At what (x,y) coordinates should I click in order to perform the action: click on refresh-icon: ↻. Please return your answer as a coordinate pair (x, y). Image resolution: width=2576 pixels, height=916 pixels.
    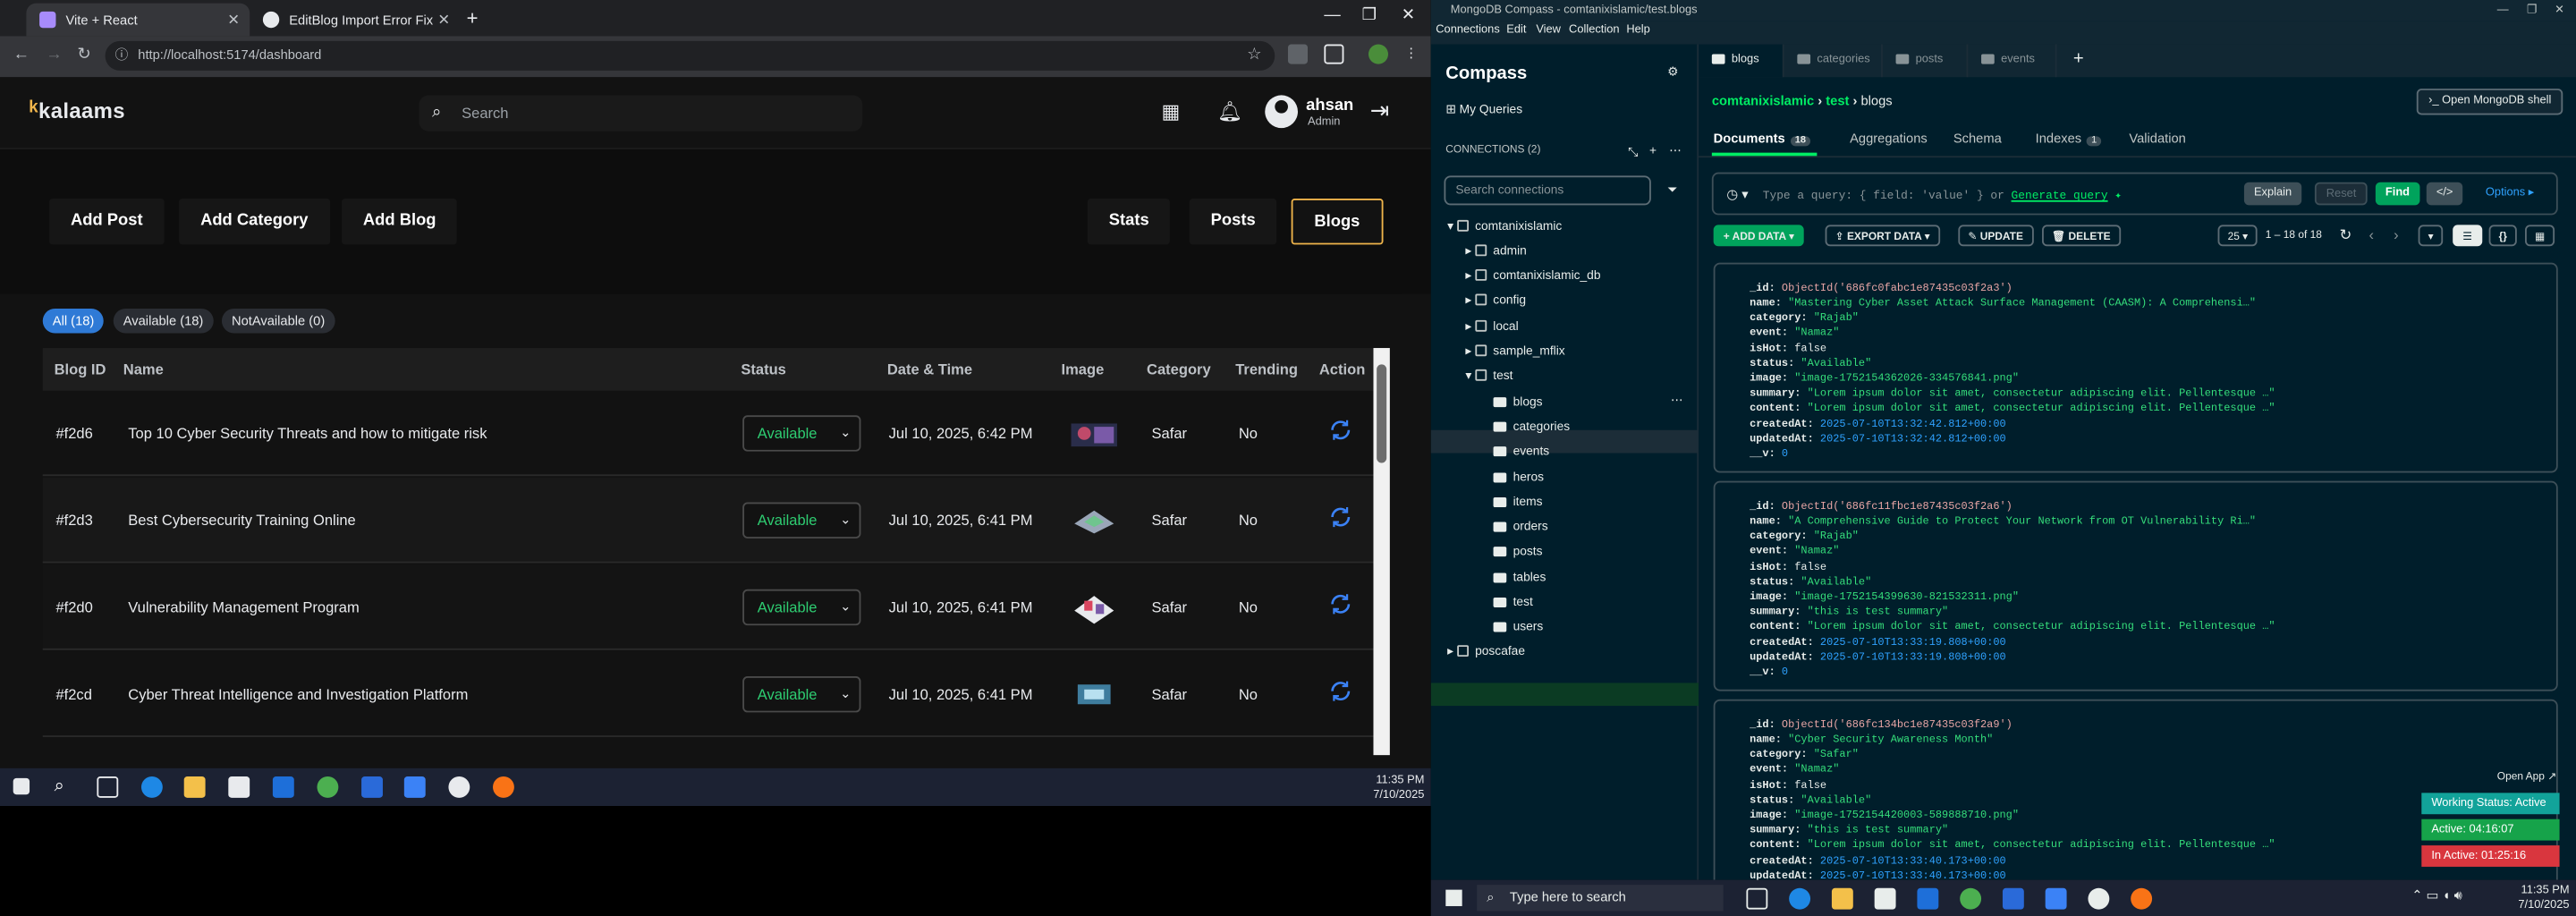
    Looking at the image, I should click on (2345, 235).